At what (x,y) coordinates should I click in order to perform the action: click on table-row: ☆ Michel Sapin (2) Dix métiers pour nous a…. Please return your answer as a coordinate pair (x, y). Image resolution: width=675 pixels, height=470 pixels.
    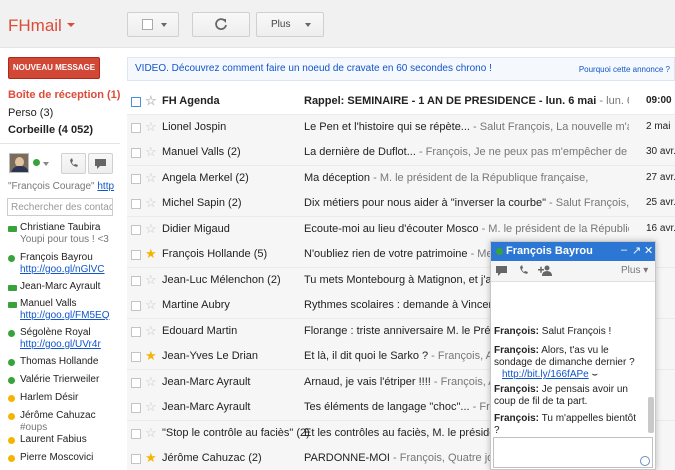
    Looking at the image, I should click on (401, 204).